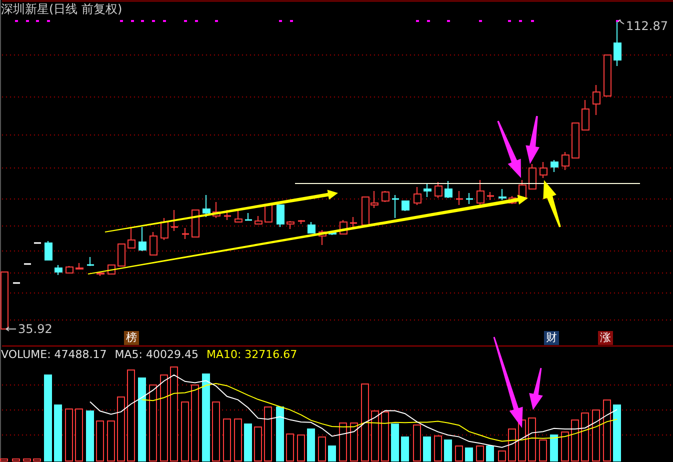 This screenshot has width=673, height=462. Describe the element at coordinates (131, 338) in the screenshot. I see `event-badge: 榜` at that location.